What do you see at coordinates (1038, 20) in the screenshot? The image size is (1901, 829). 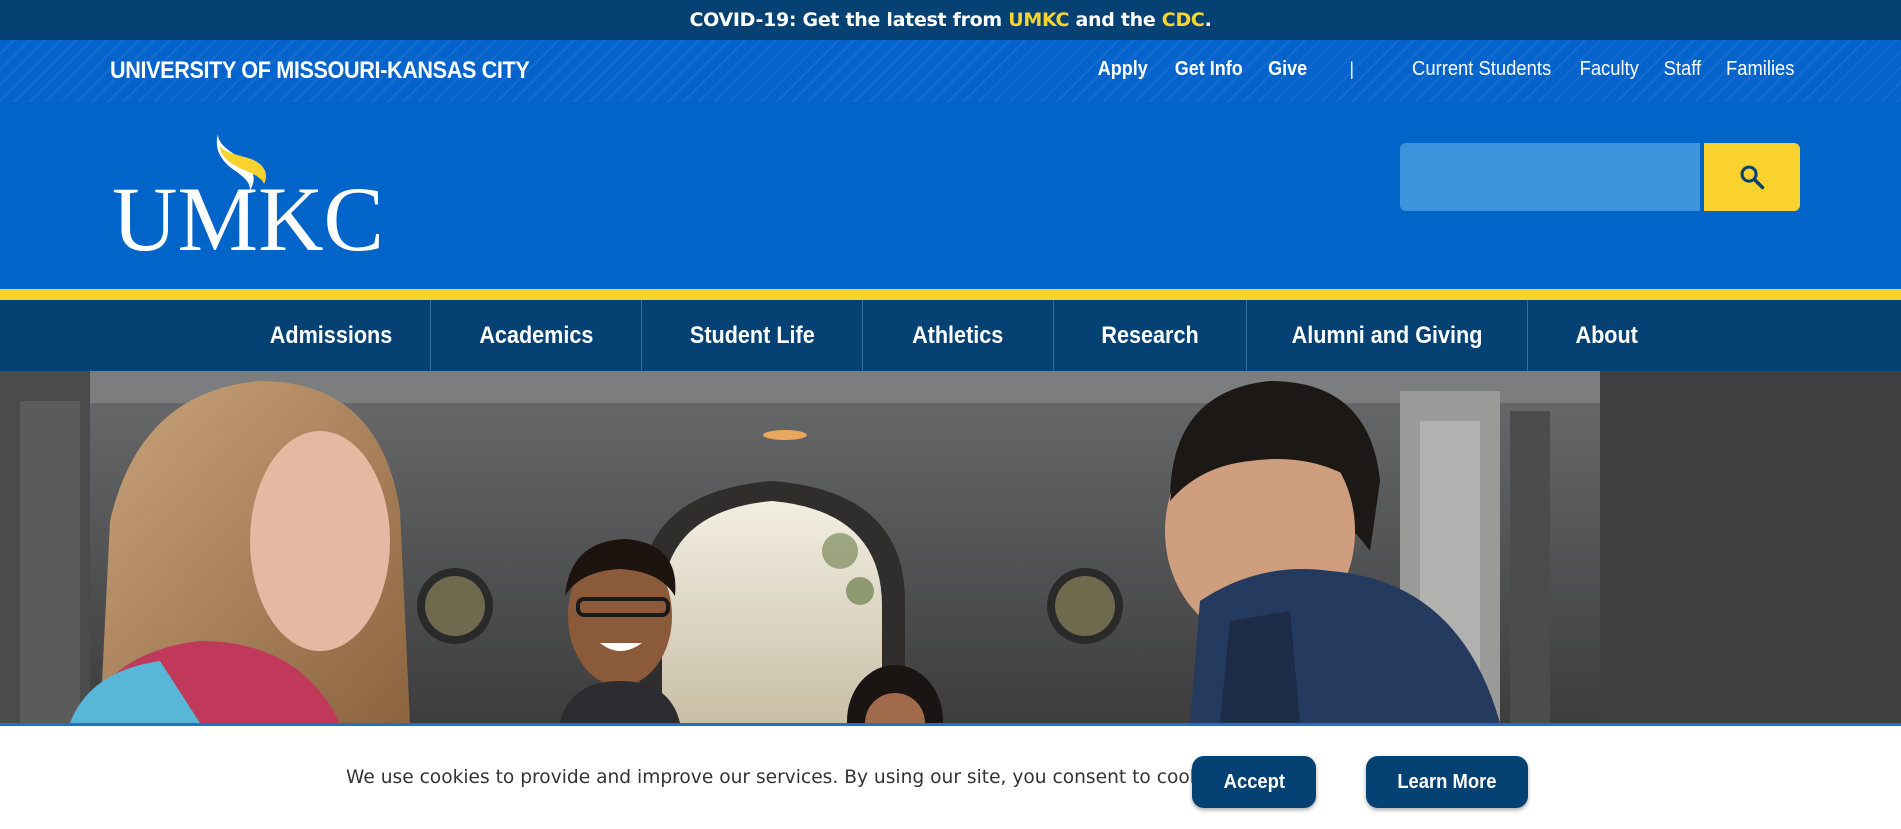 I see `alert-link-umkc: UMKC` at bounding box center [1038, 20].